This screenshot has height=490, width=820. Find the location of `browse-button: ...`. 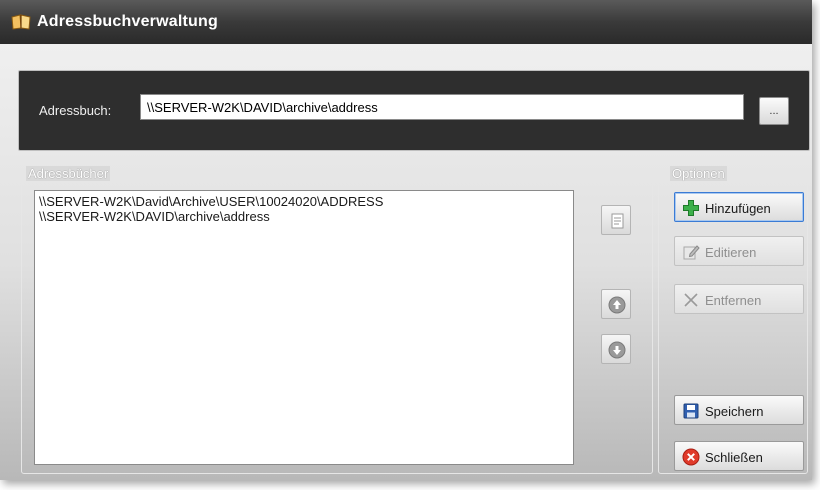

browse-button: ... is located at coordinates (774, 111).